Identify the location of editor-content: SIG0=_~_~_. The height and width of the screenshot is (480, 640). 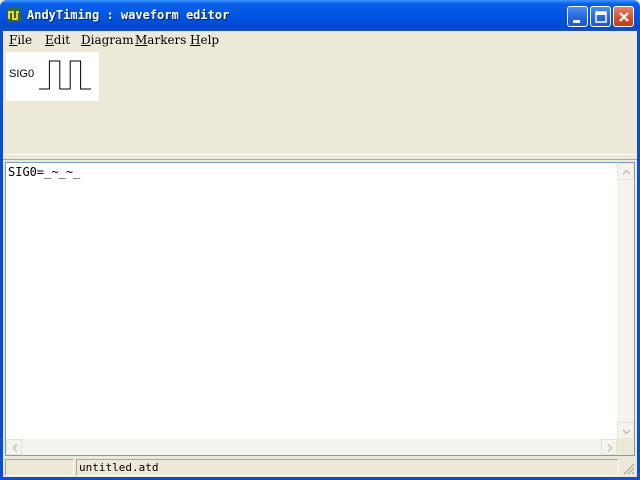
(44, 172).